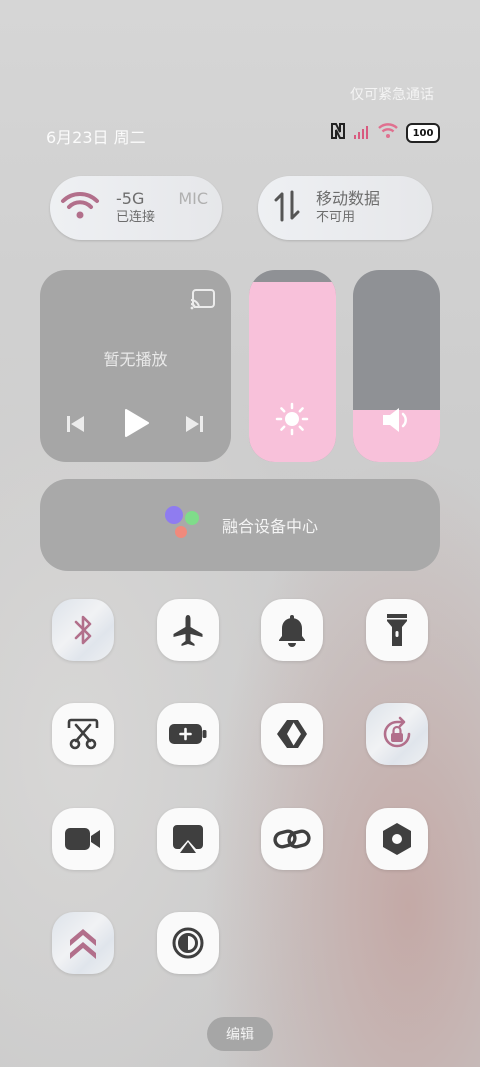  Describe the element at coordinates (336, 217) in the screenshot. I see `mobile-data-status: 不可用` at that location.